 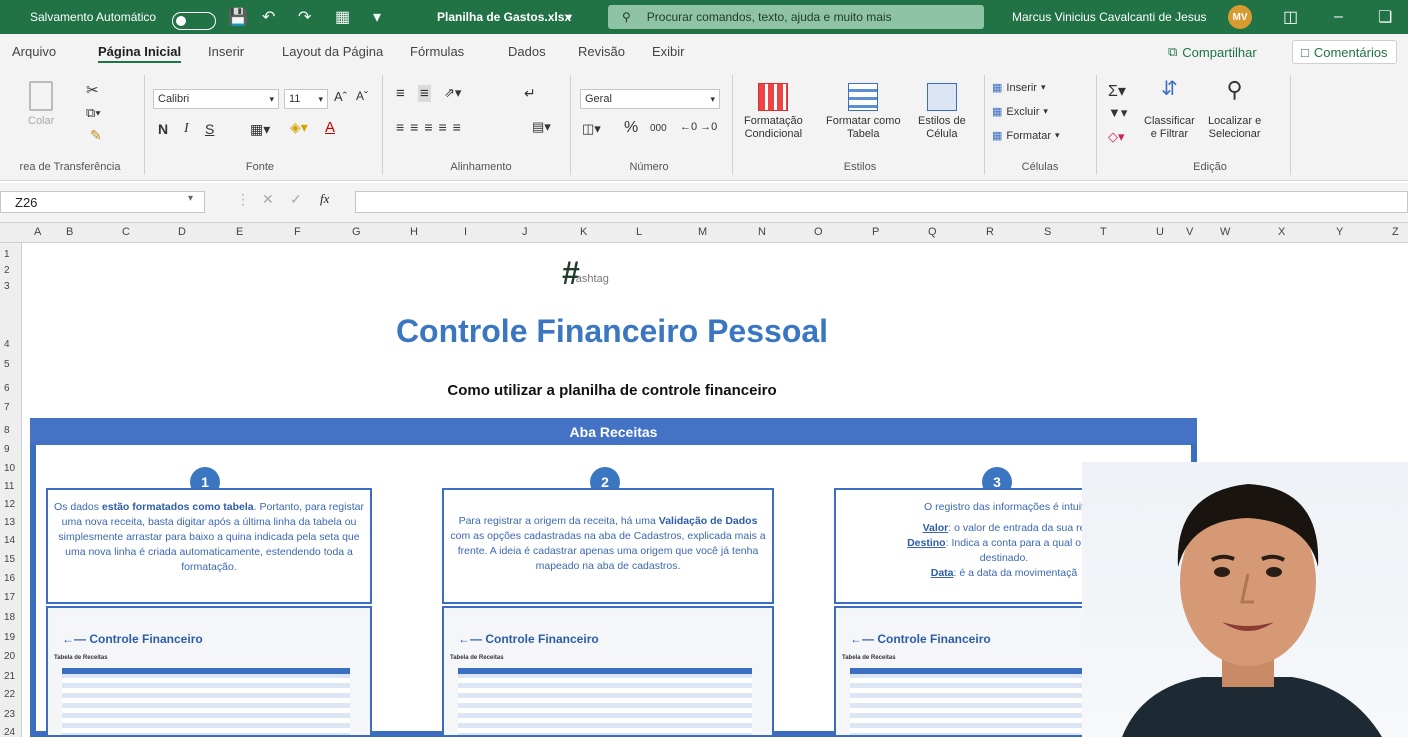 I want to click on format-as-table-button: Formatar como Tabela, so click(x=863, y=112).